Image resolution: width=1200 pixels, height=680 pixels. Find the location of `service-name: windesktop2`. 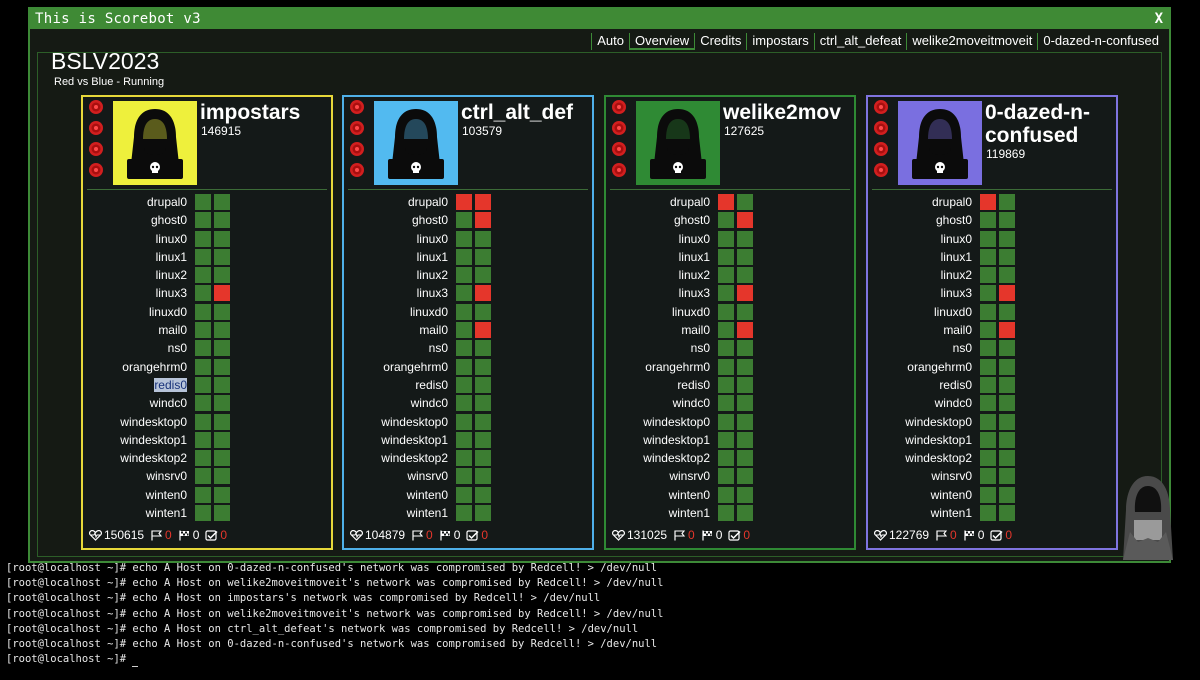

service-name: windesktop2 is located at coordinates (414, 458).